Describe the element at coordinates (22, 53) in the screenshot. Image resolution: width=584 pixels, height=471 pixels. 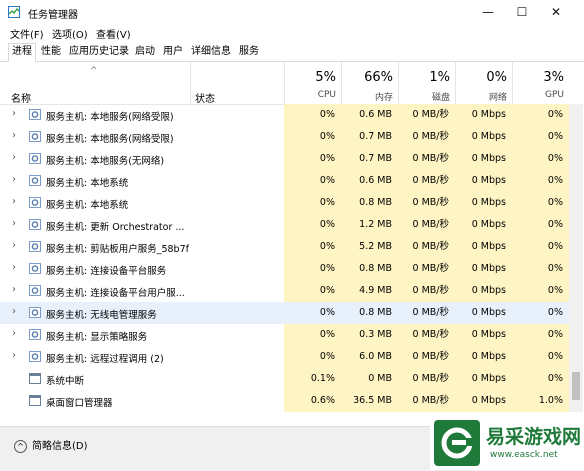
I see `tab-processes: 进程` at that location.